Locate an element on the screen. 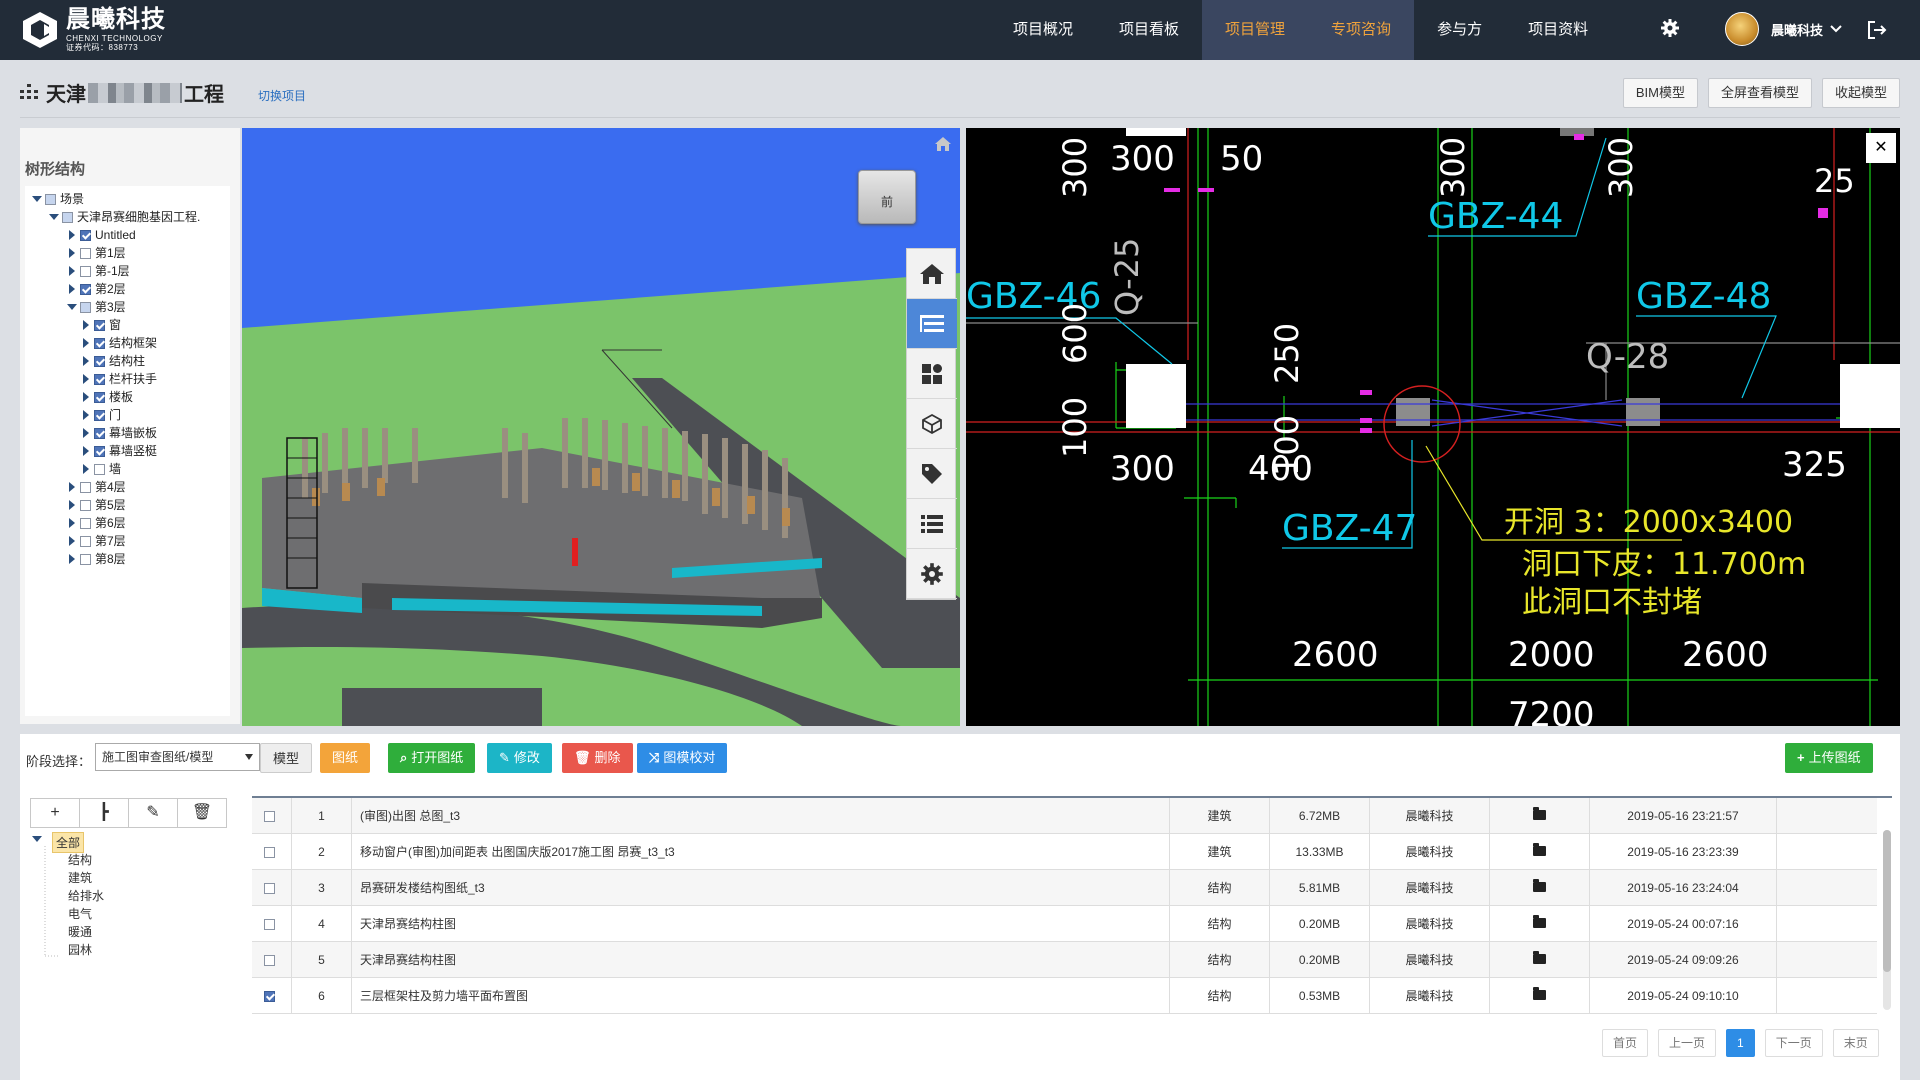 The height and width of the screenshot is (1080, 1920). drawing-button: 图纸 is located at coordinates (345, 758).